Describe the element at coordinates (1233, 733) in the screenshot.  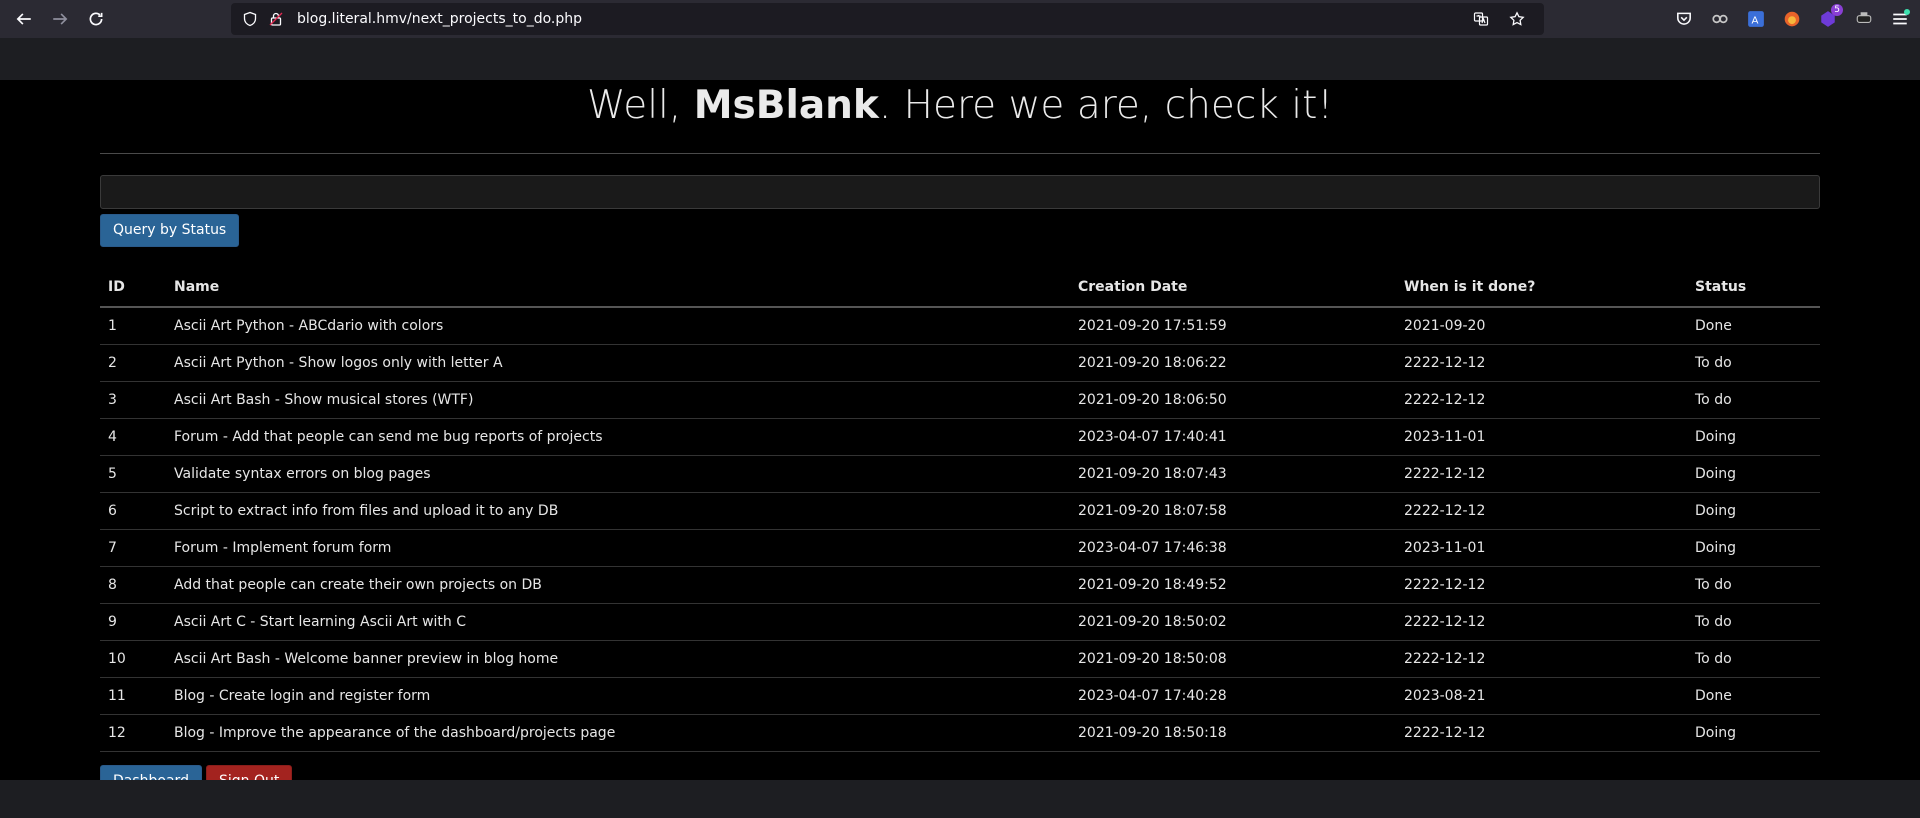
I see `cell-creation-date: 2021-09-20 18:50:18` at that location.